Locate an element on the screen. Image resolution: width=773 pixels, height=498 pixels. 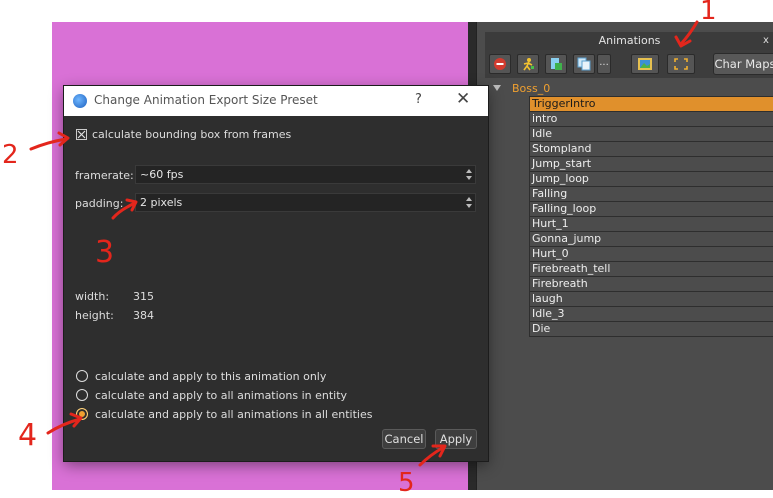
annotation-number-3: 3 is located at coordinates (105, 252).